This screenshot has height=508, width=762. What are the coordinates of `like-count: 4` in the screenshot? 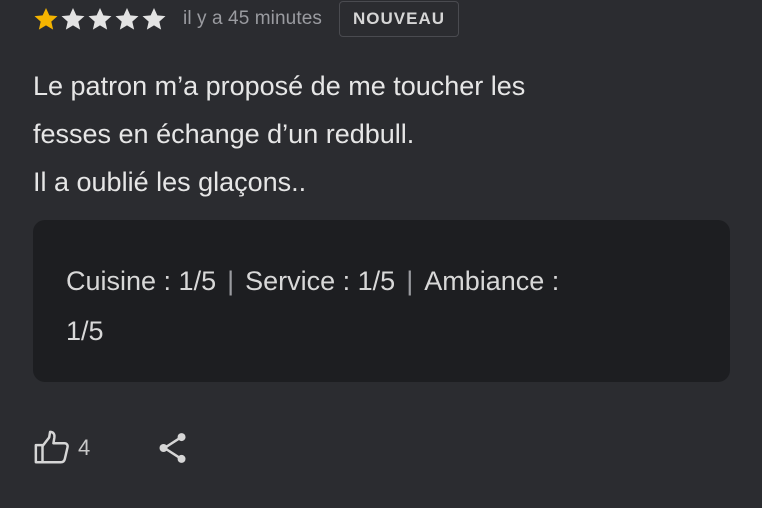 It's located at (84, 447).